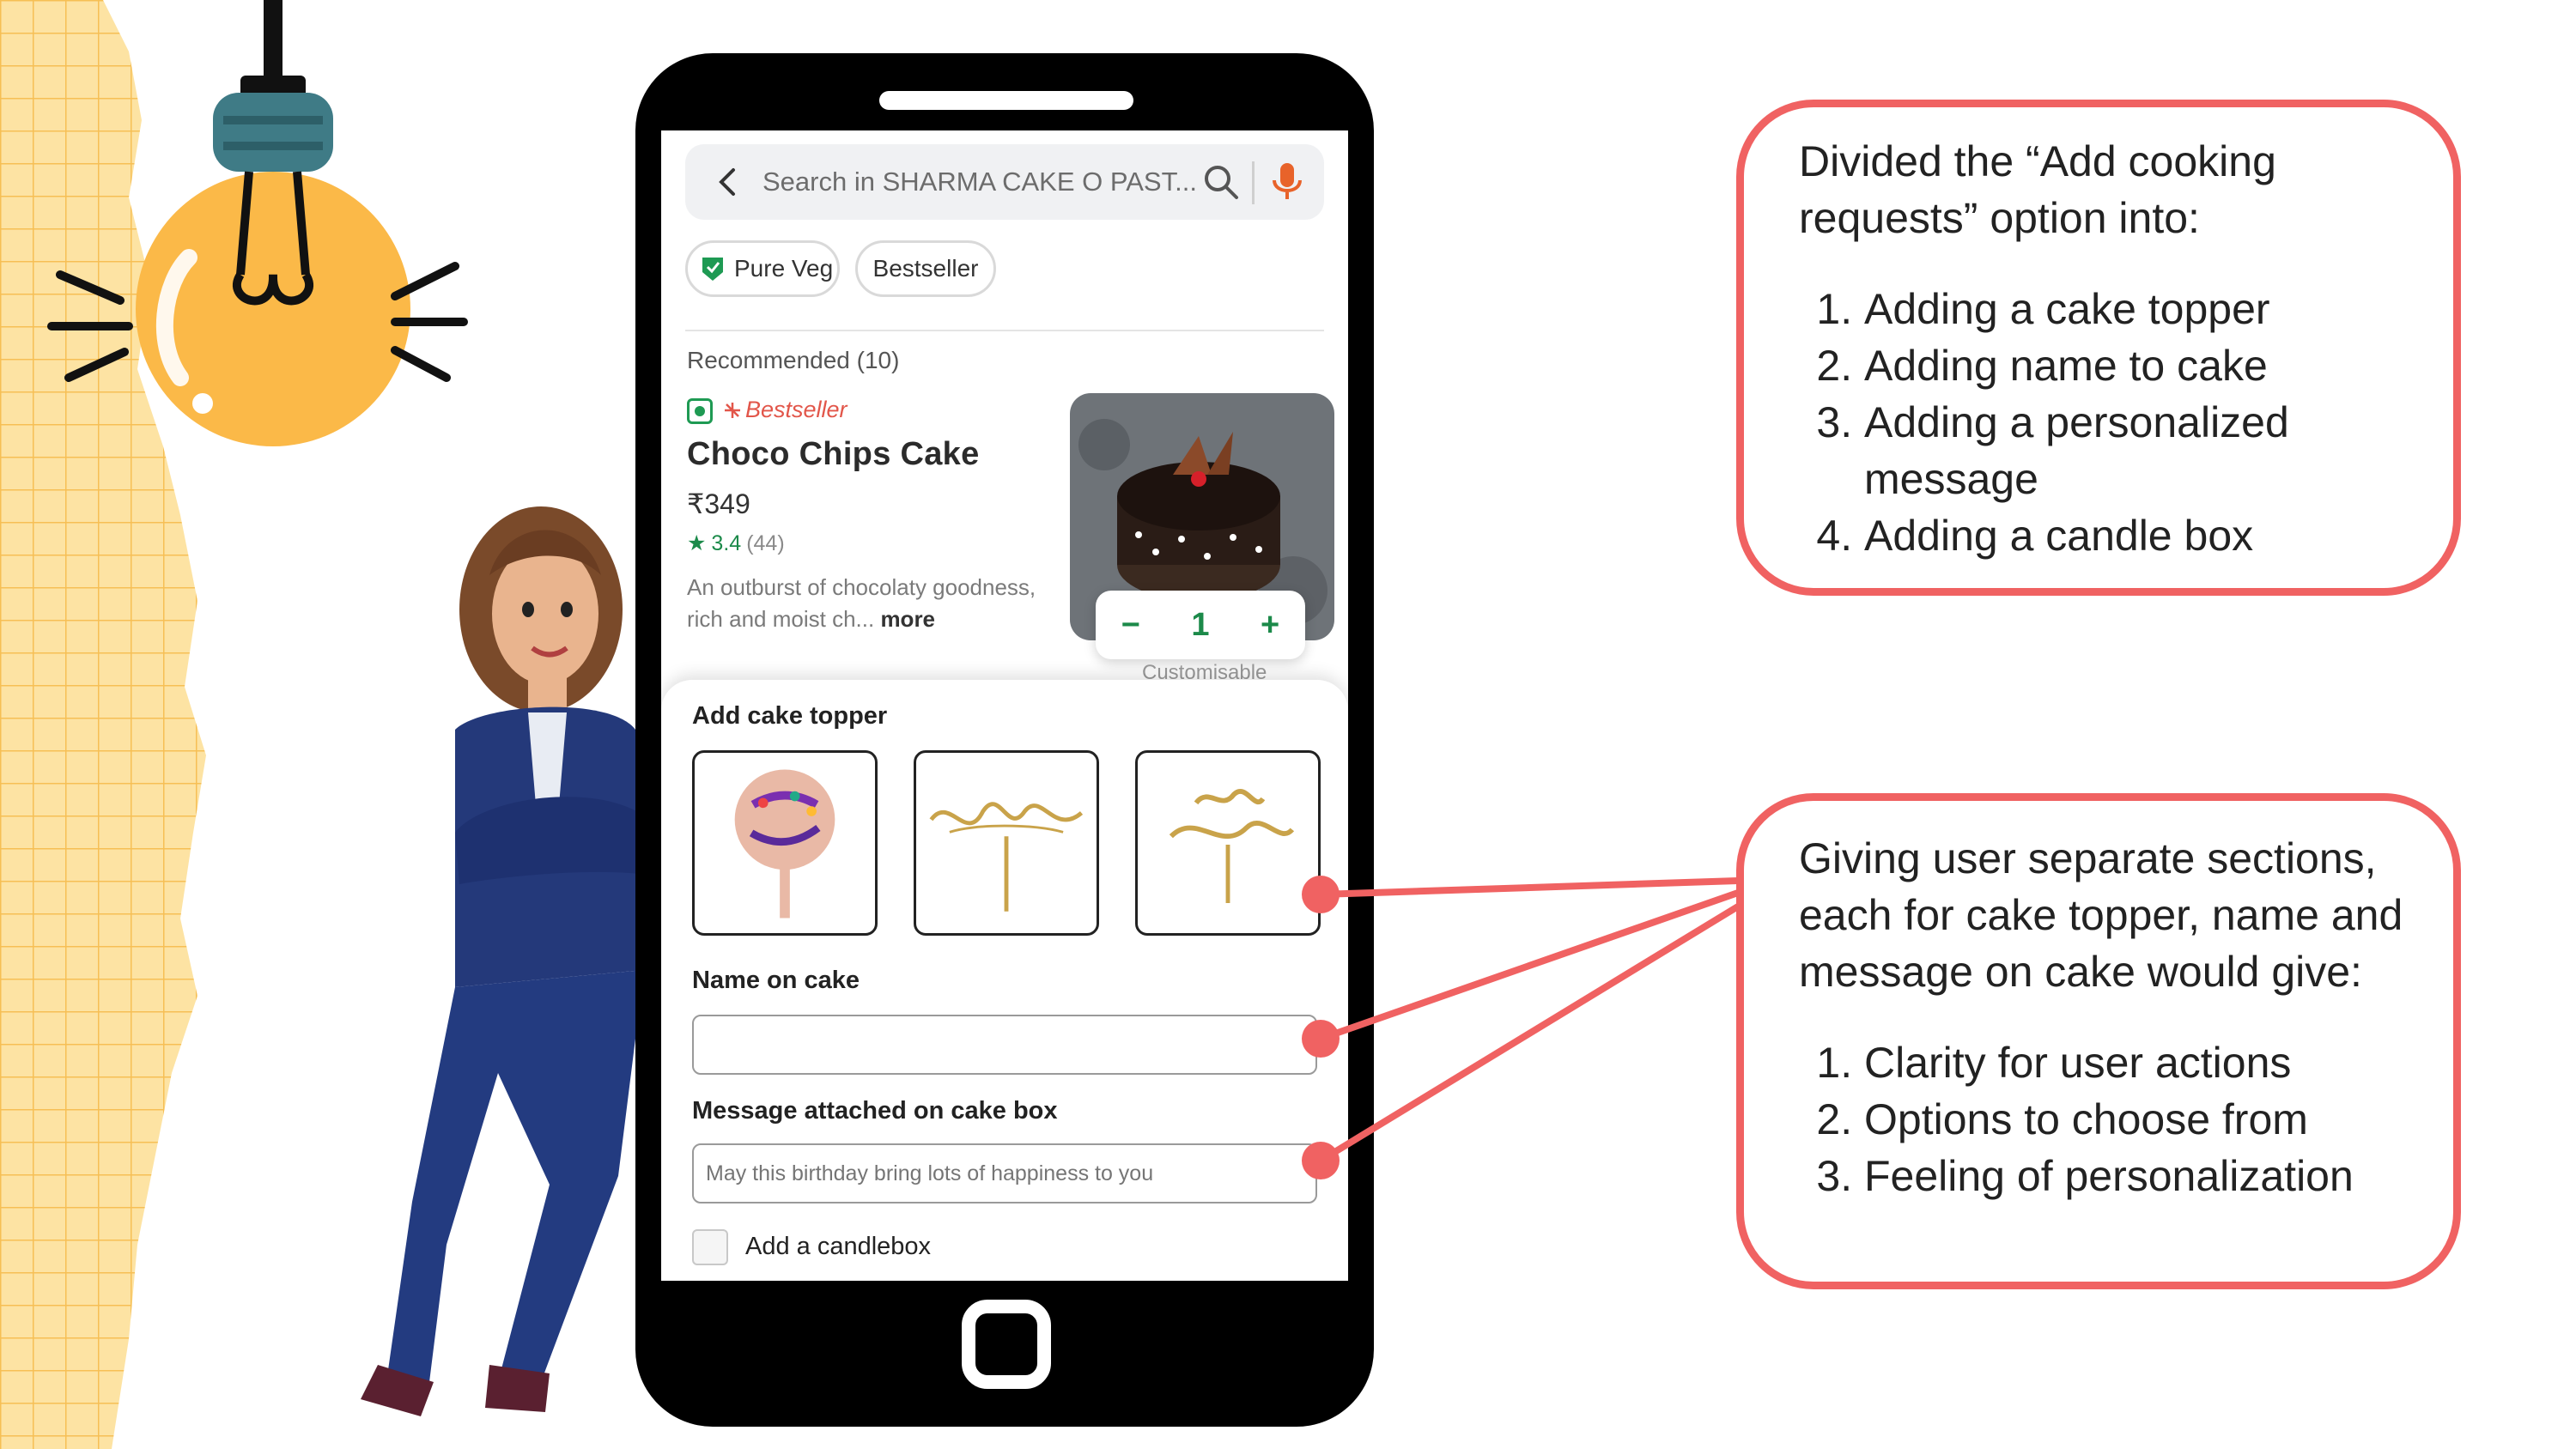  What do you see at coordinates (1006, 100) in the screenshot?
I see `phone-speaker` at bounding box center [1006, 100].